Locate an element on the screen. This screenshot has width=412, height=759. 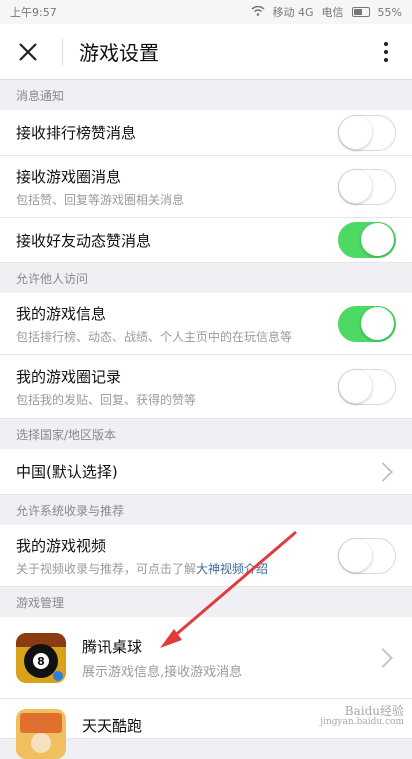
row-sublabel: 关于视频收录与推荐，可点击了解大神视频介绍 is located at coordinates (177, 568).